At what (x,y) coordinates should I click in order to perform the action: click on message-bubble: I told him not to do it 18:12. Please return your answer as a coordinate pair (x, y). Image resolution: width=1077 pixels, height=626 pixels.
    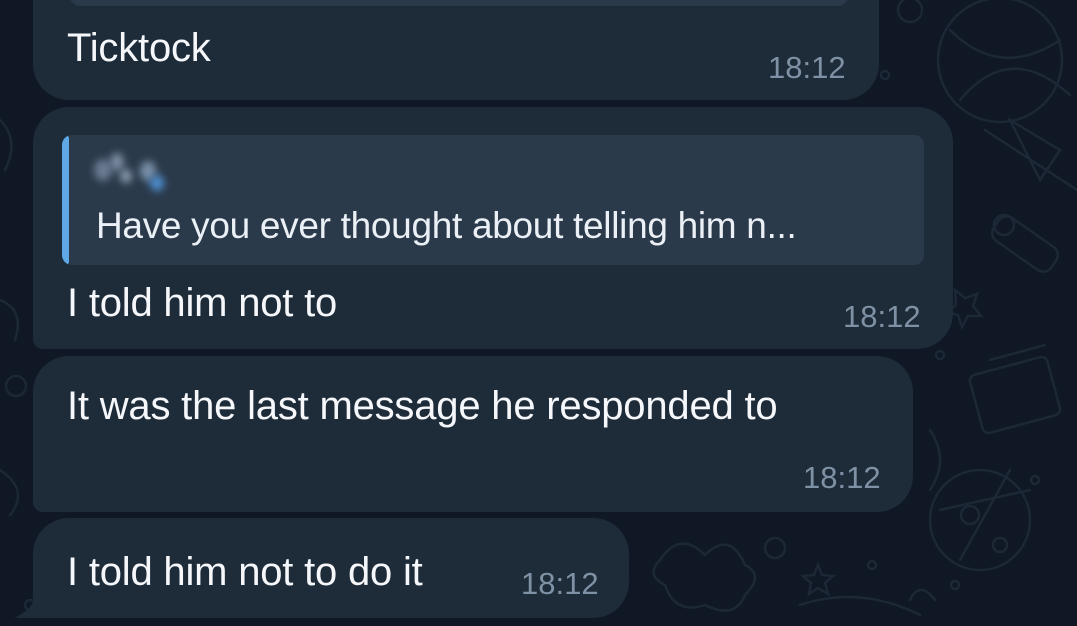
    Looking at the image, I should click on (331, 568).